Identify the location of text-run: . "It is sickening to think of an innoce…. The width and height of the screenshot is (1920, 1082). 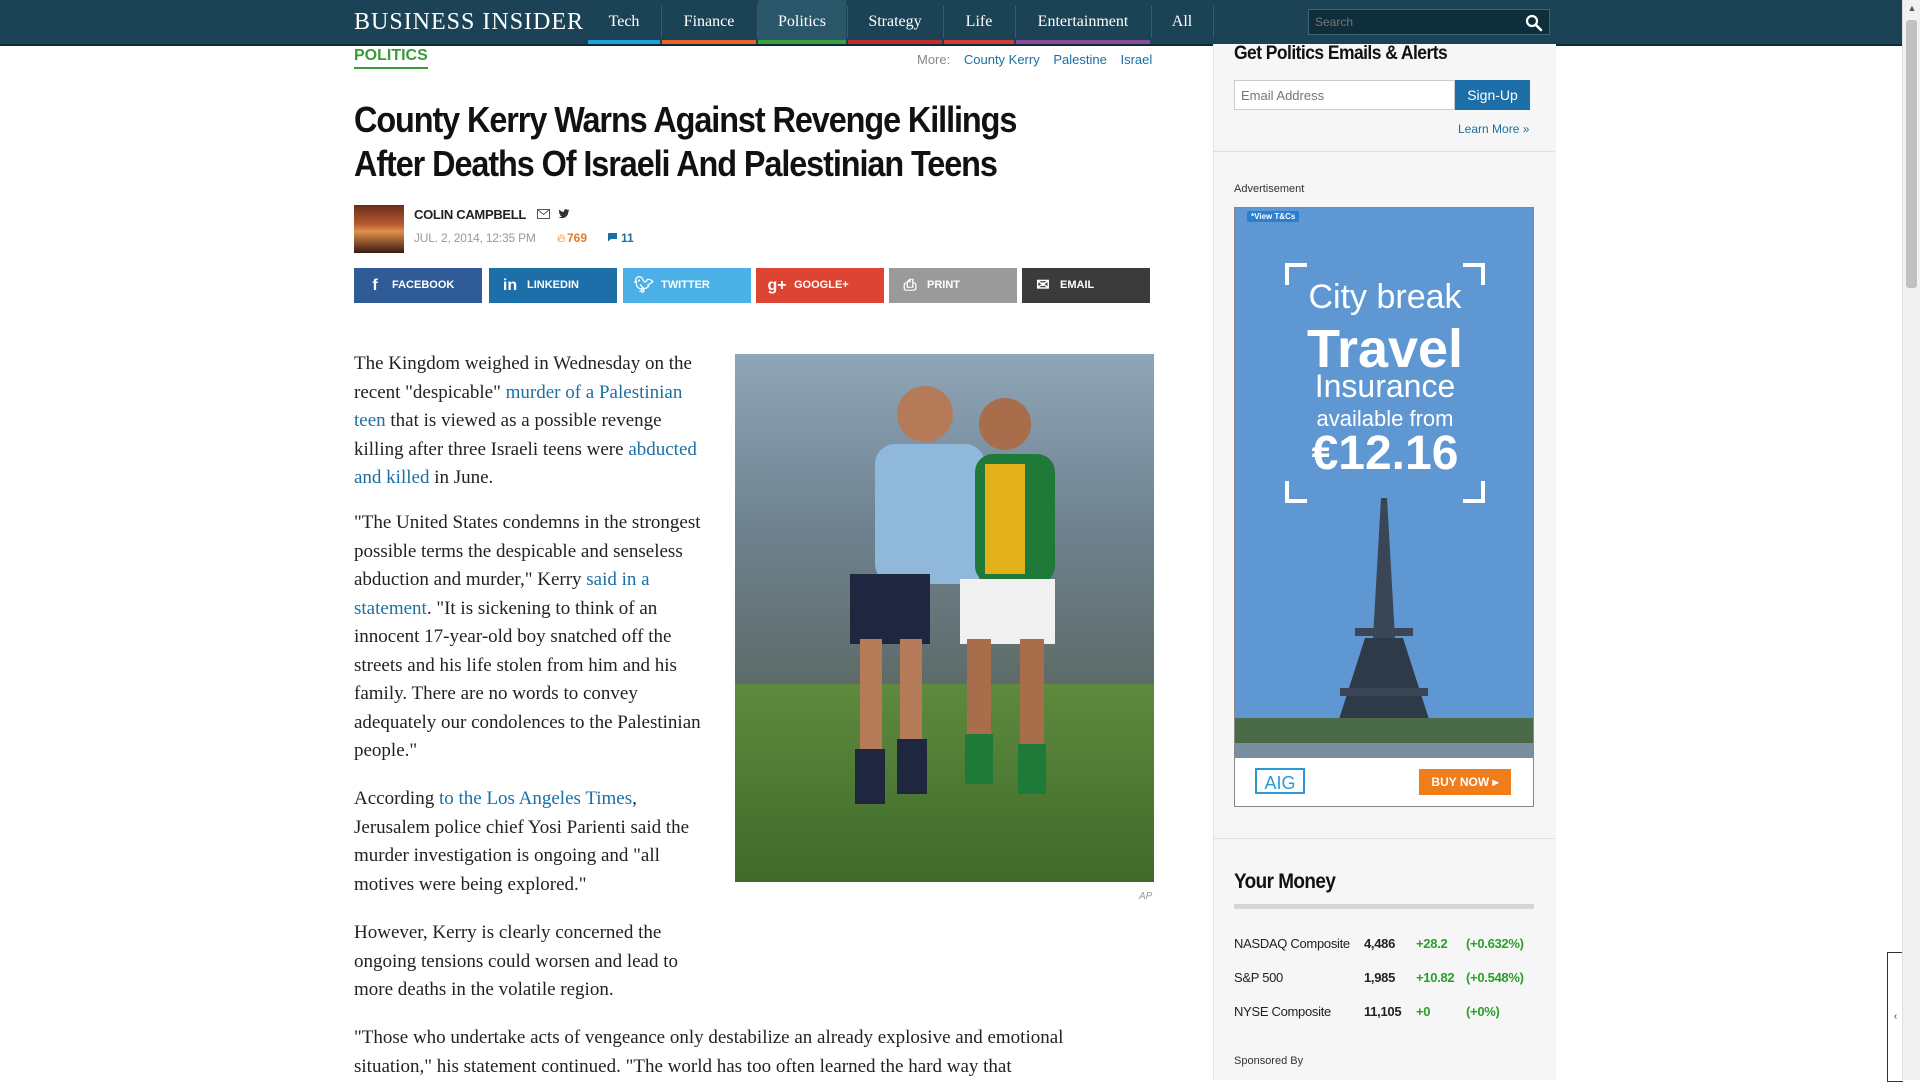
(527, 679).